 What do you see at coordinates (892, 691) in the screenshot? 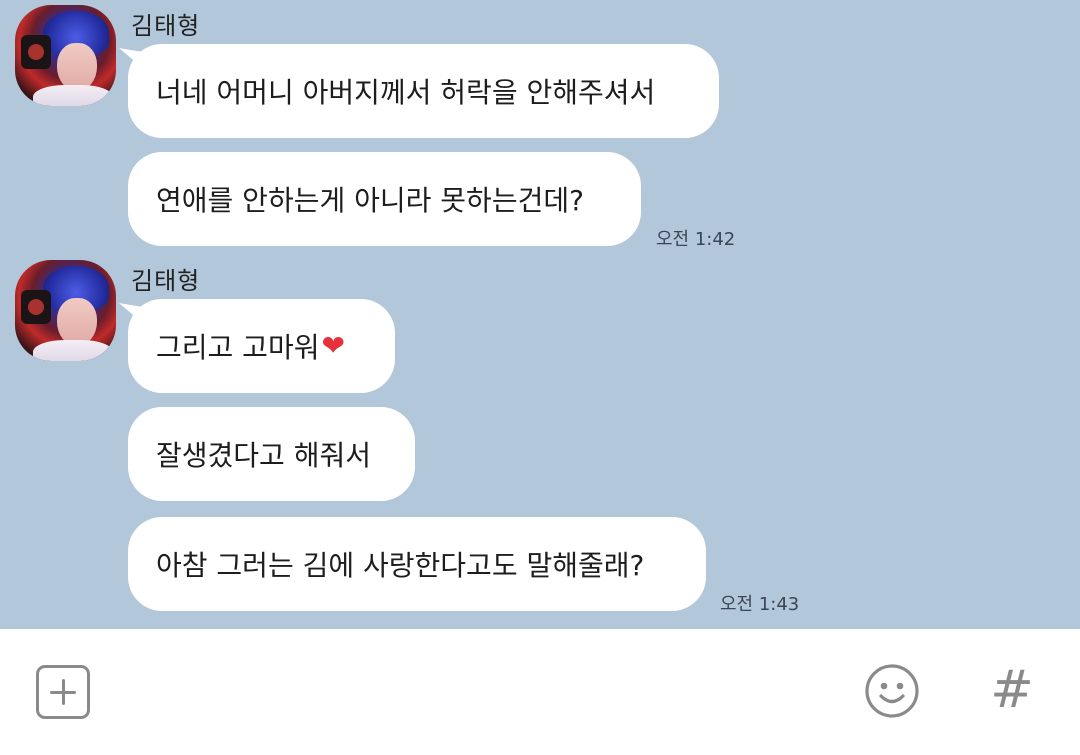
I see `smiley-icon` at bounding box center [892, 691].